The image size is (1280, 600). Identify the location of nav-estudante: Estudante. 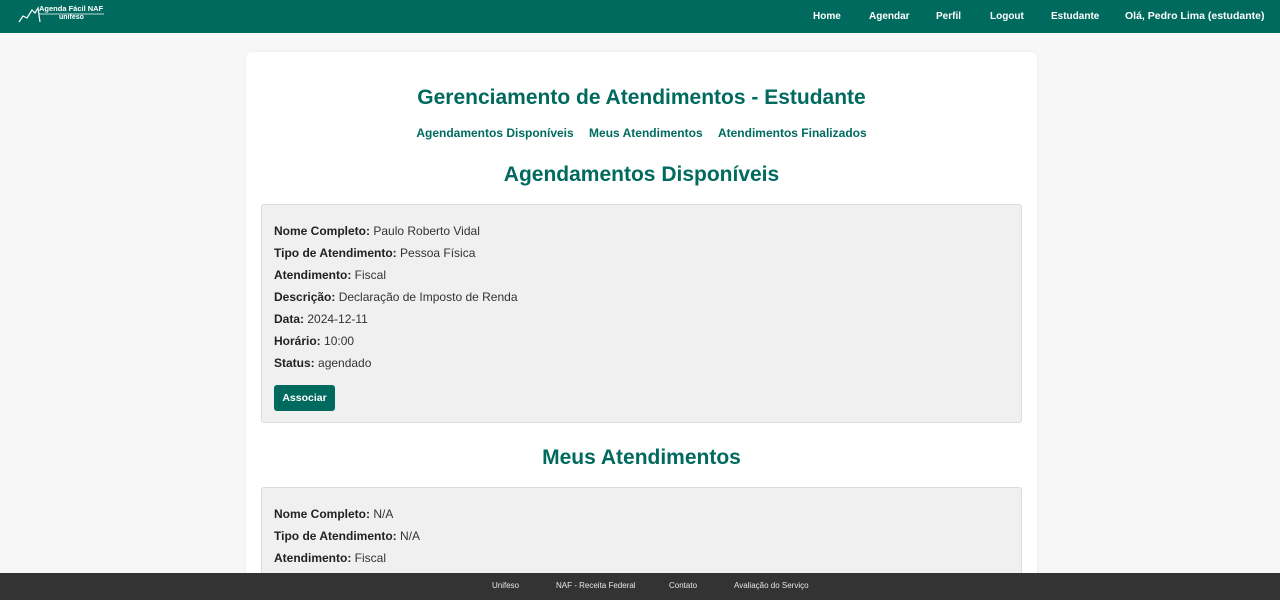
(1075, 16).